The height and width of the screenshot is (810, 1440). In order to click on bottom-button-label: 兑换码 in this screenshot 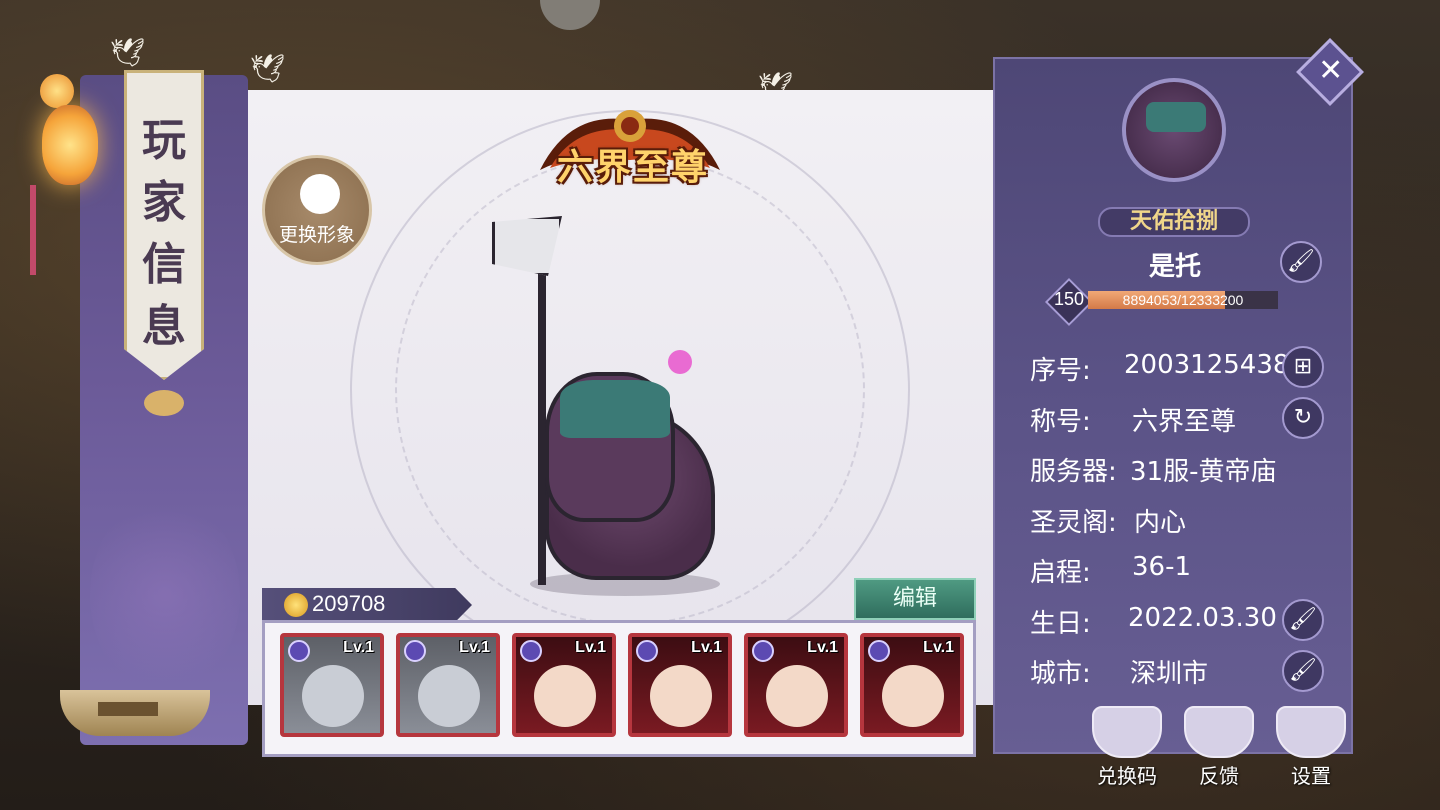, I will do `click(1127, 776)`.